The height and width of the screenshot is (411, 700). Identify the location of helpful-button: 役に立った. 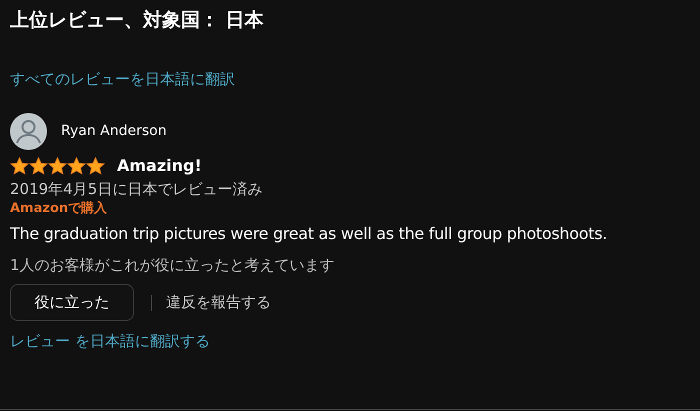
(72, 302).